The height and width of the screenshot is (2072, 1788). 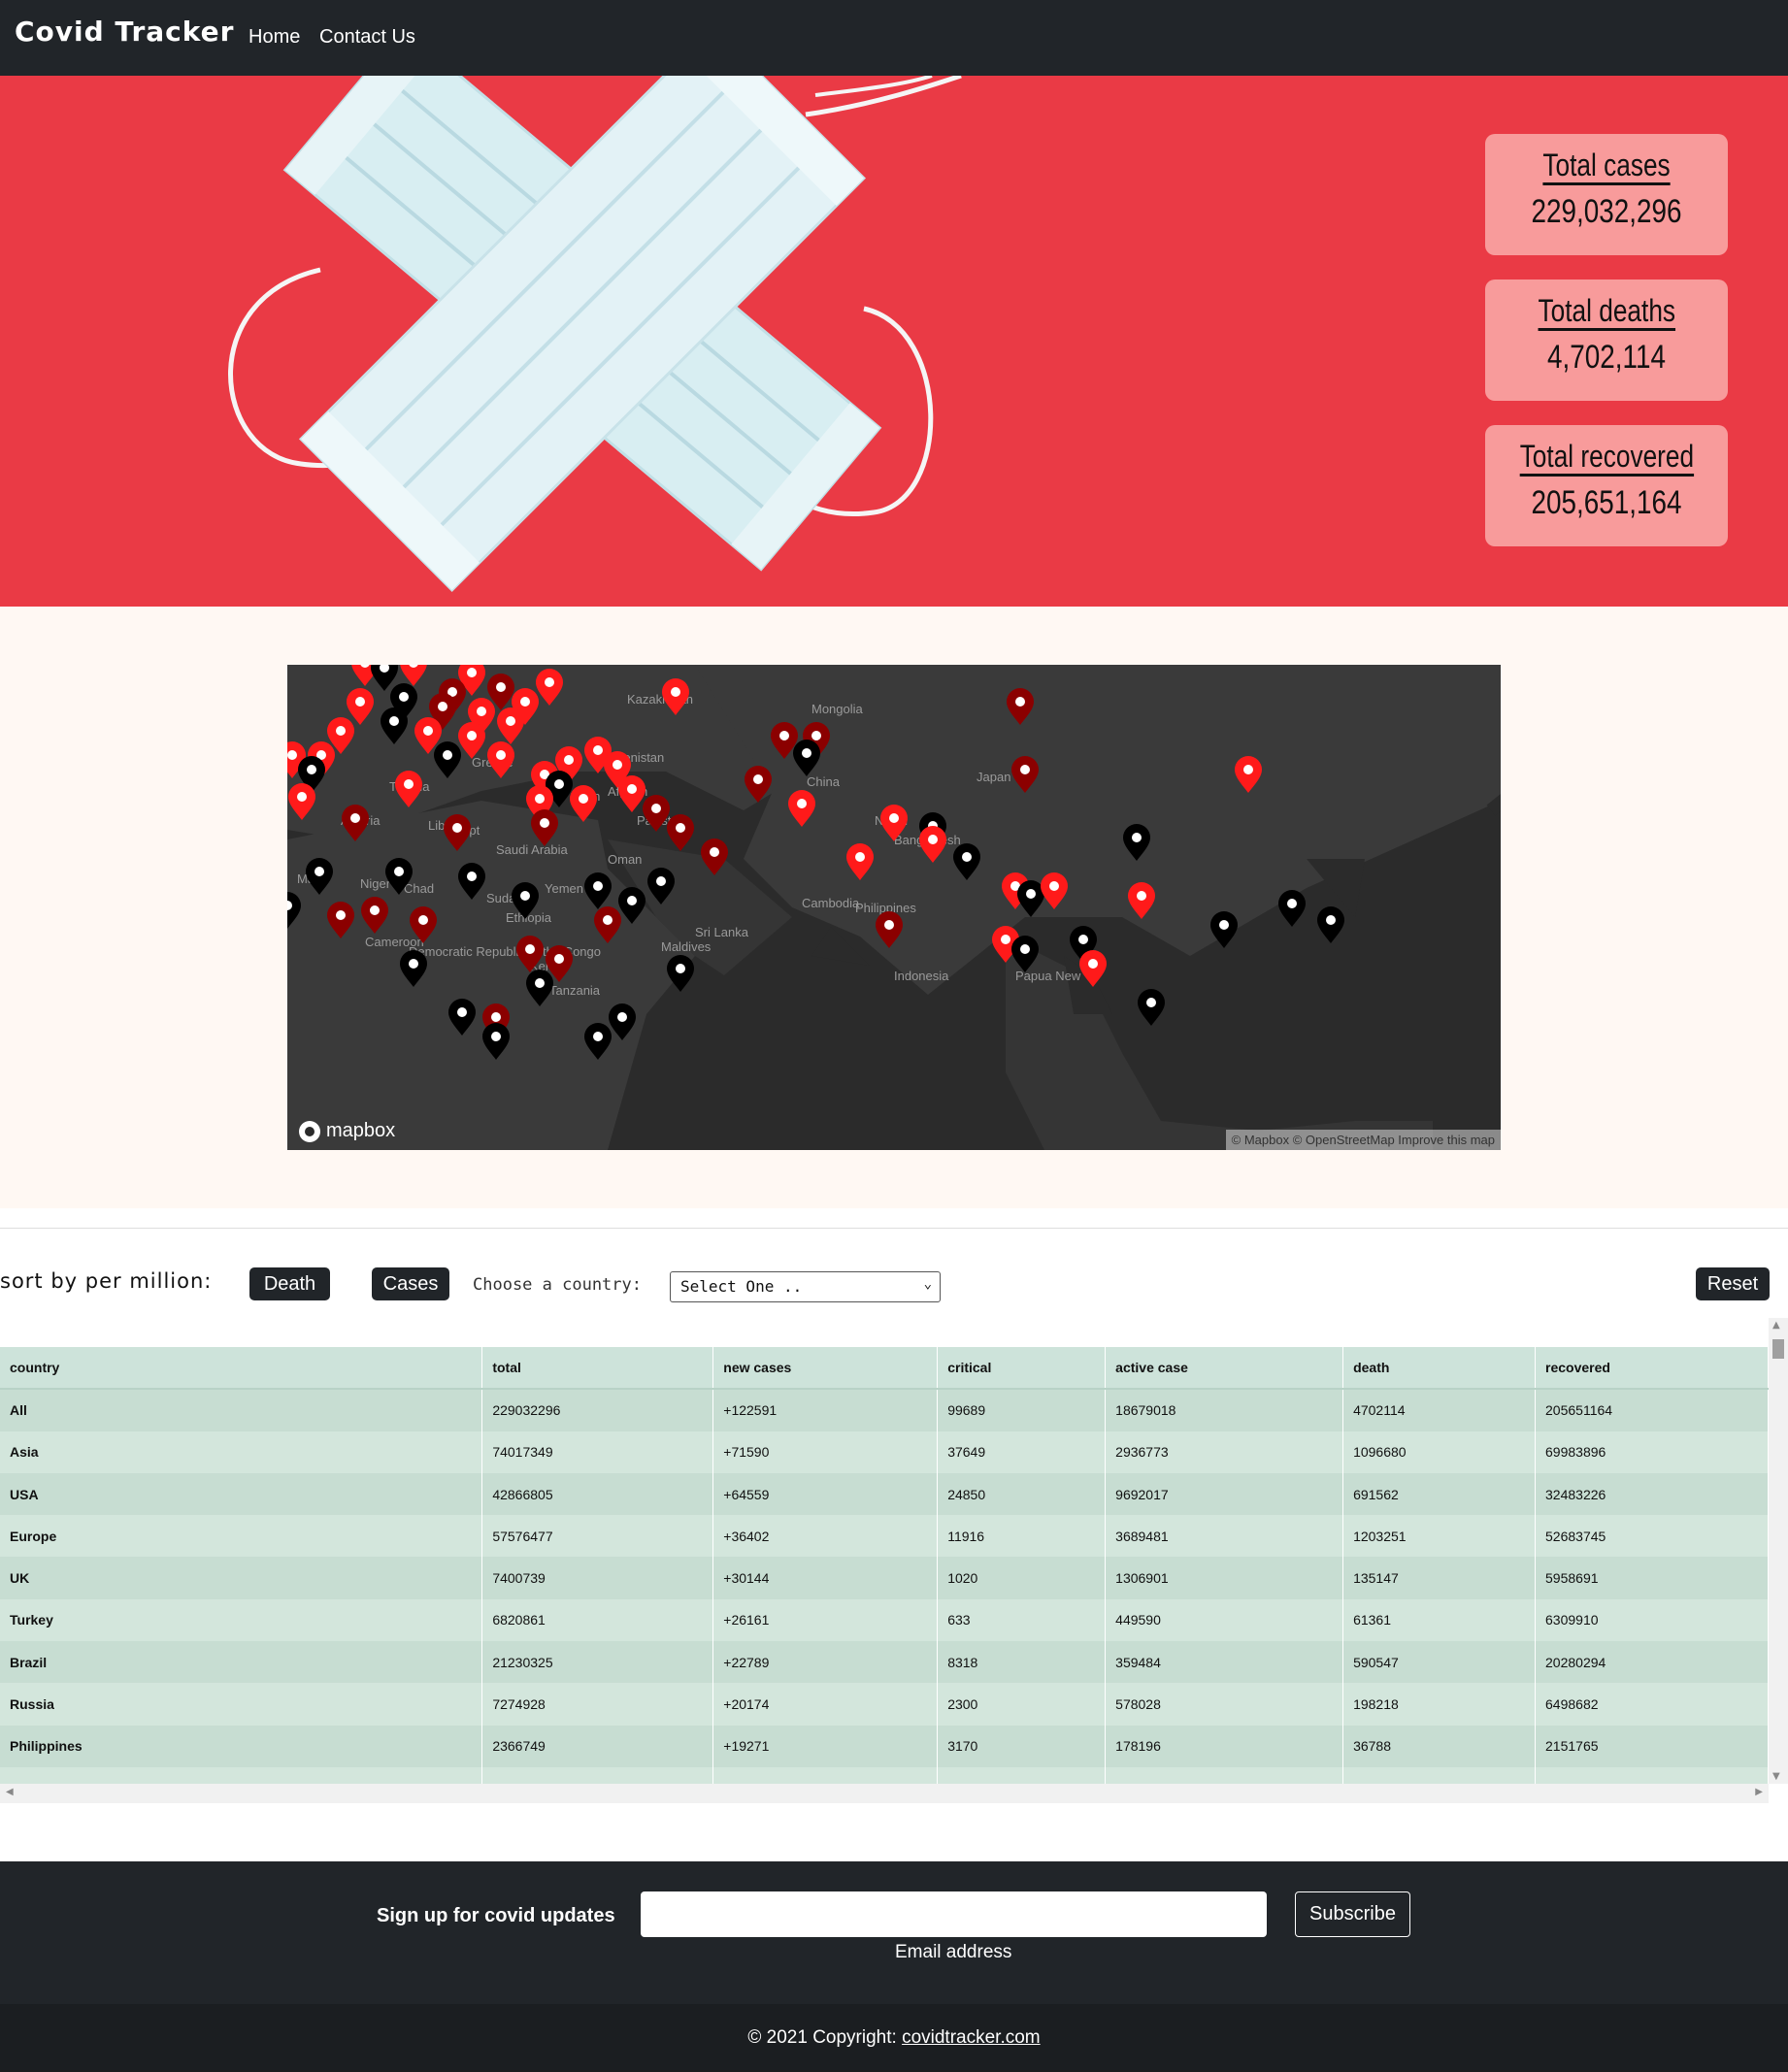 I want to click on cell-recovered: 6309910, so click(x=1652, y=1620).